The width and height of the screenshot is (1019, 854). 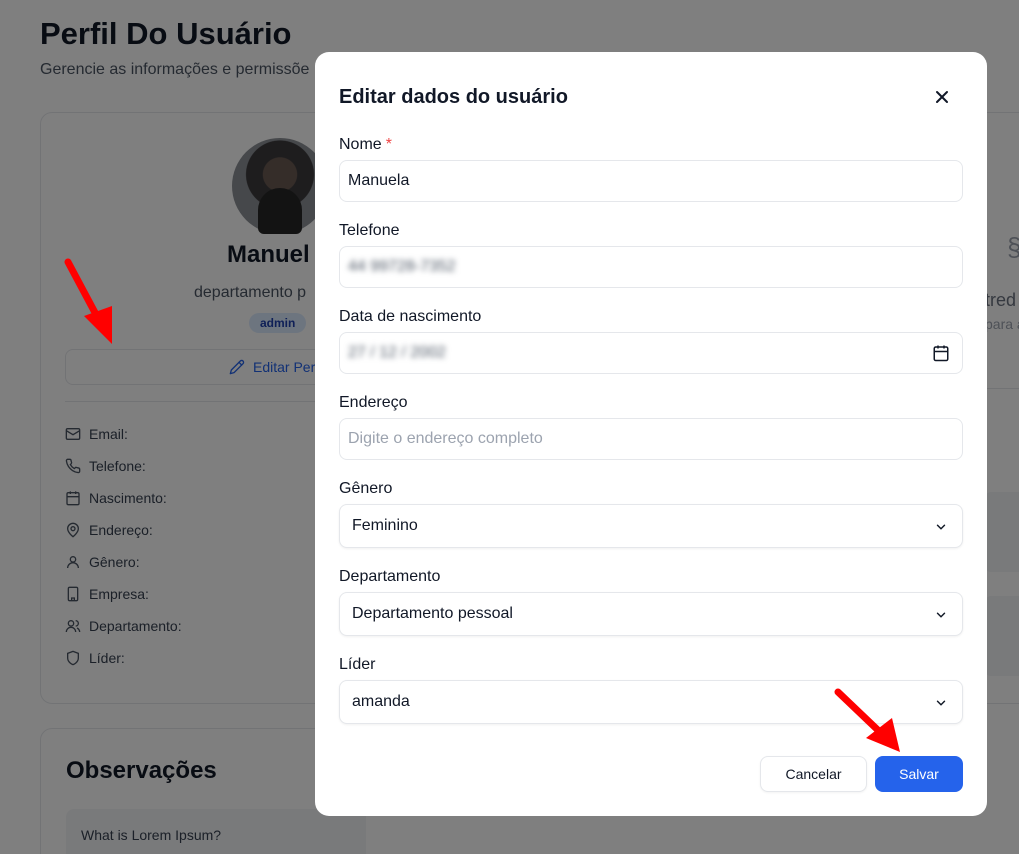 What do you see at coordinates (390, 576) in the screenshot?
I see `department-label: Departamento` at bounding box center [390, 576].